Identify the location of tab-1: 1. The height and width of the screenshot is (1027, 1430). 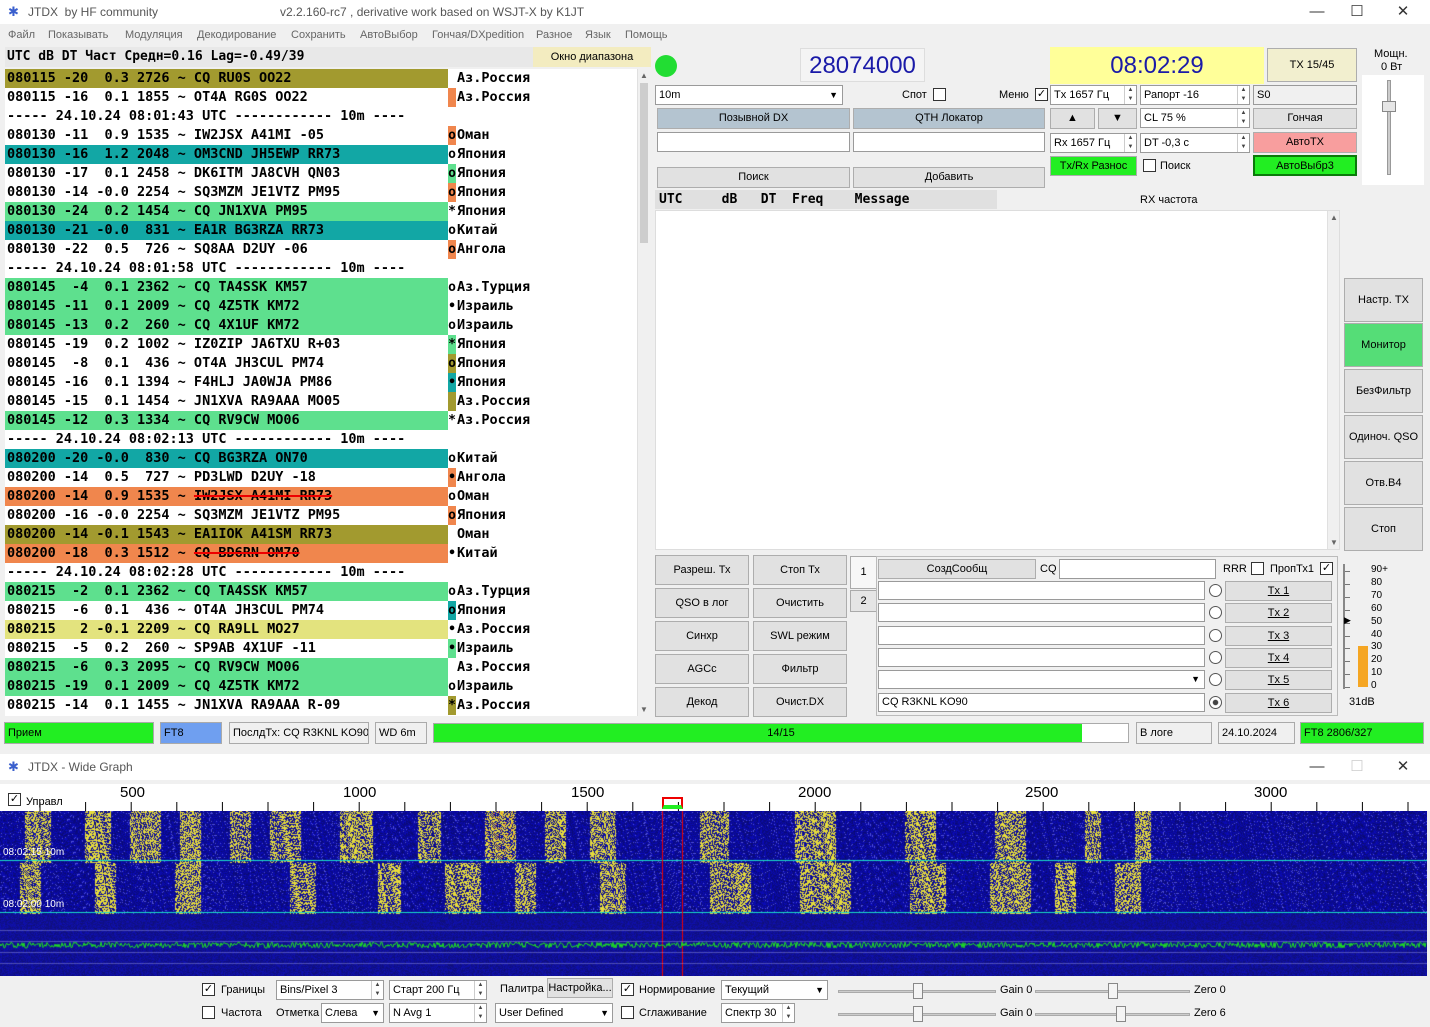
(863, 572).